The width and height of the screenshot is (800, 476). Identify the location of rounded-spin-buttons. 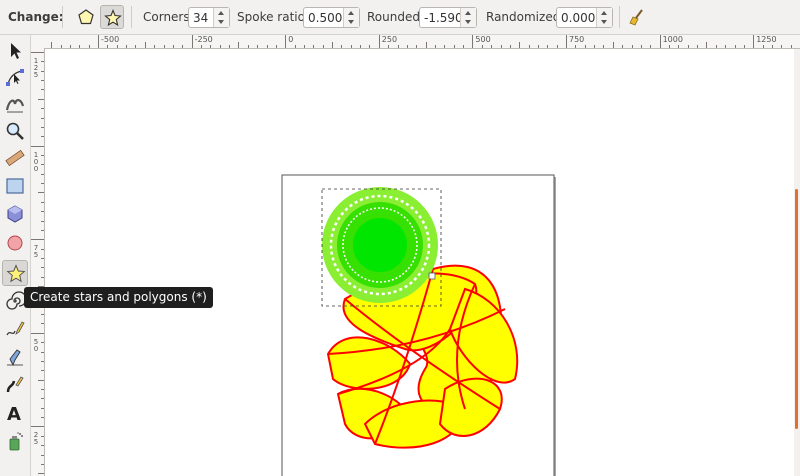
(468, 17).